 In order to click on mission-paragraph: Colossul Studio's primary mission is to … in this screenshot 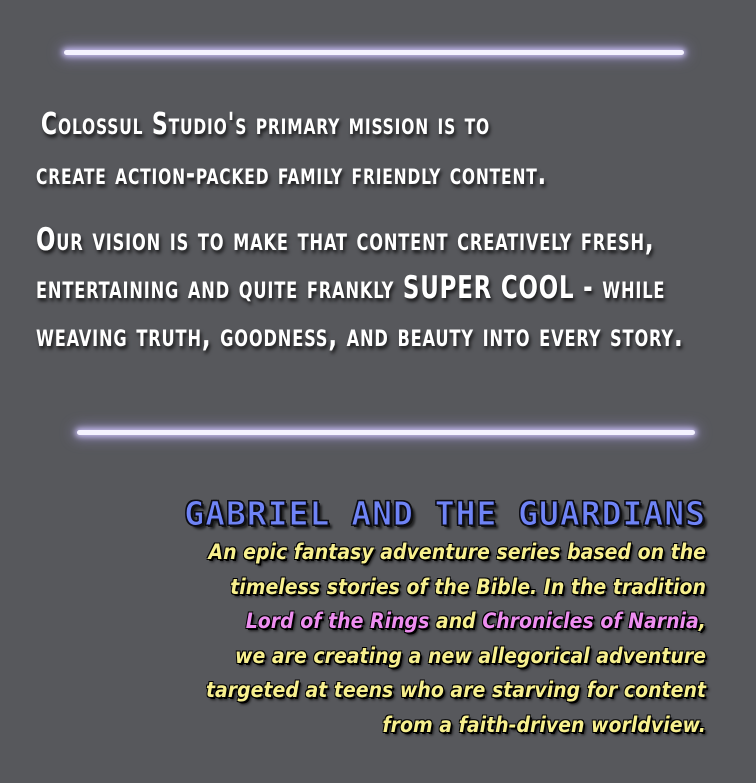, I will do `click(386, 160)`.